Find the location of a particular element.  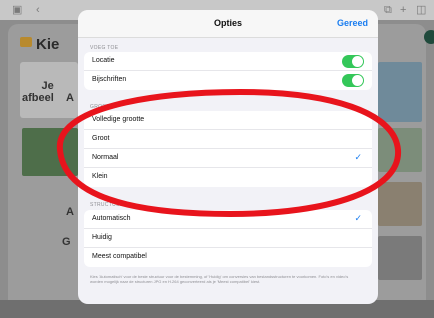

section-label-size: GROOTTE is located at coordinates (103, 107).